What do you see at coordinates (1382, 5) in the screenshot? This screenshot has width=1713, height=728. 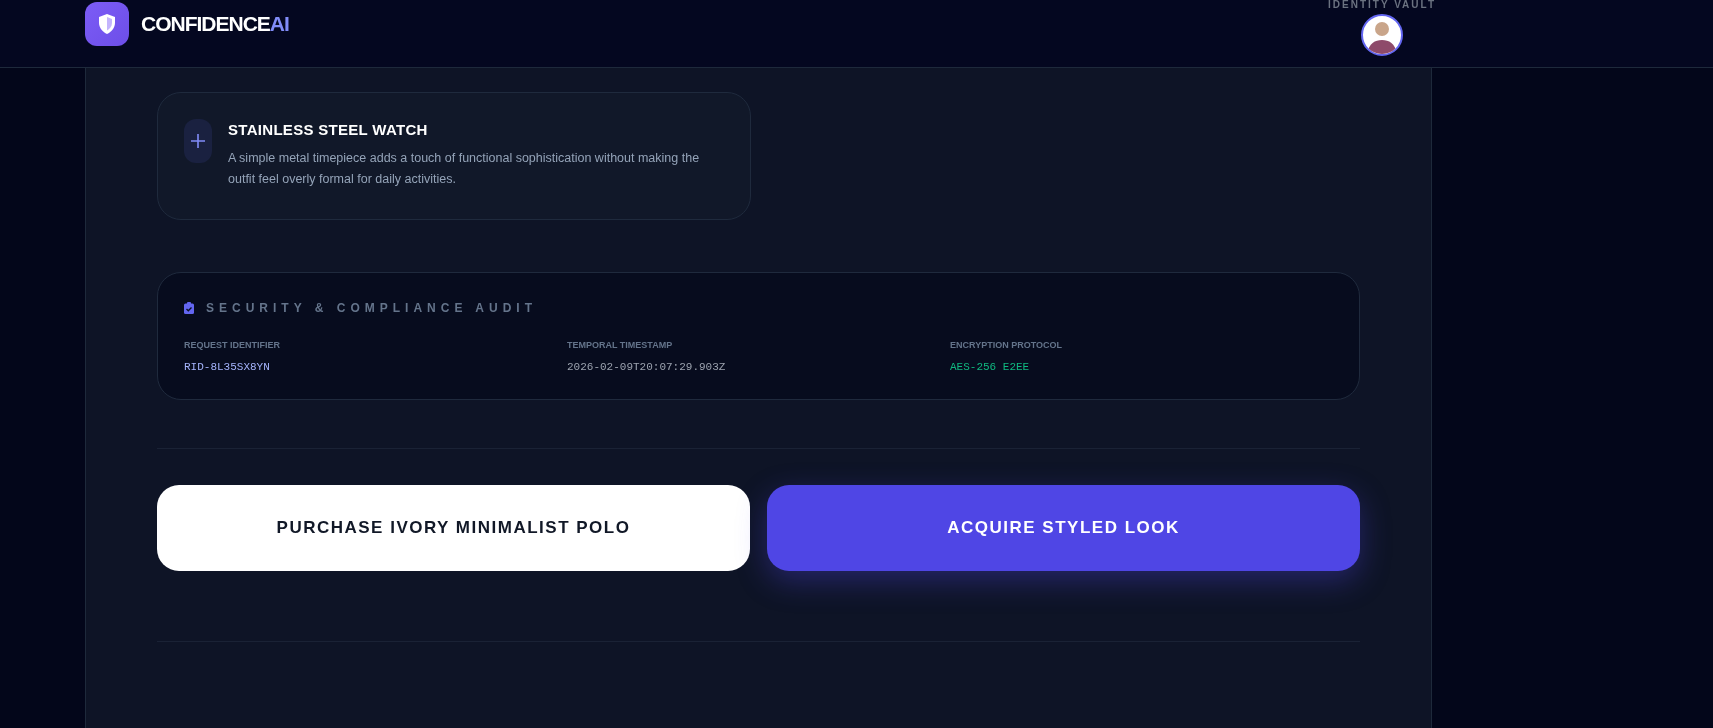 I see `vault-label: IDENTITY VAULT` at bounding box center [1382, 5].